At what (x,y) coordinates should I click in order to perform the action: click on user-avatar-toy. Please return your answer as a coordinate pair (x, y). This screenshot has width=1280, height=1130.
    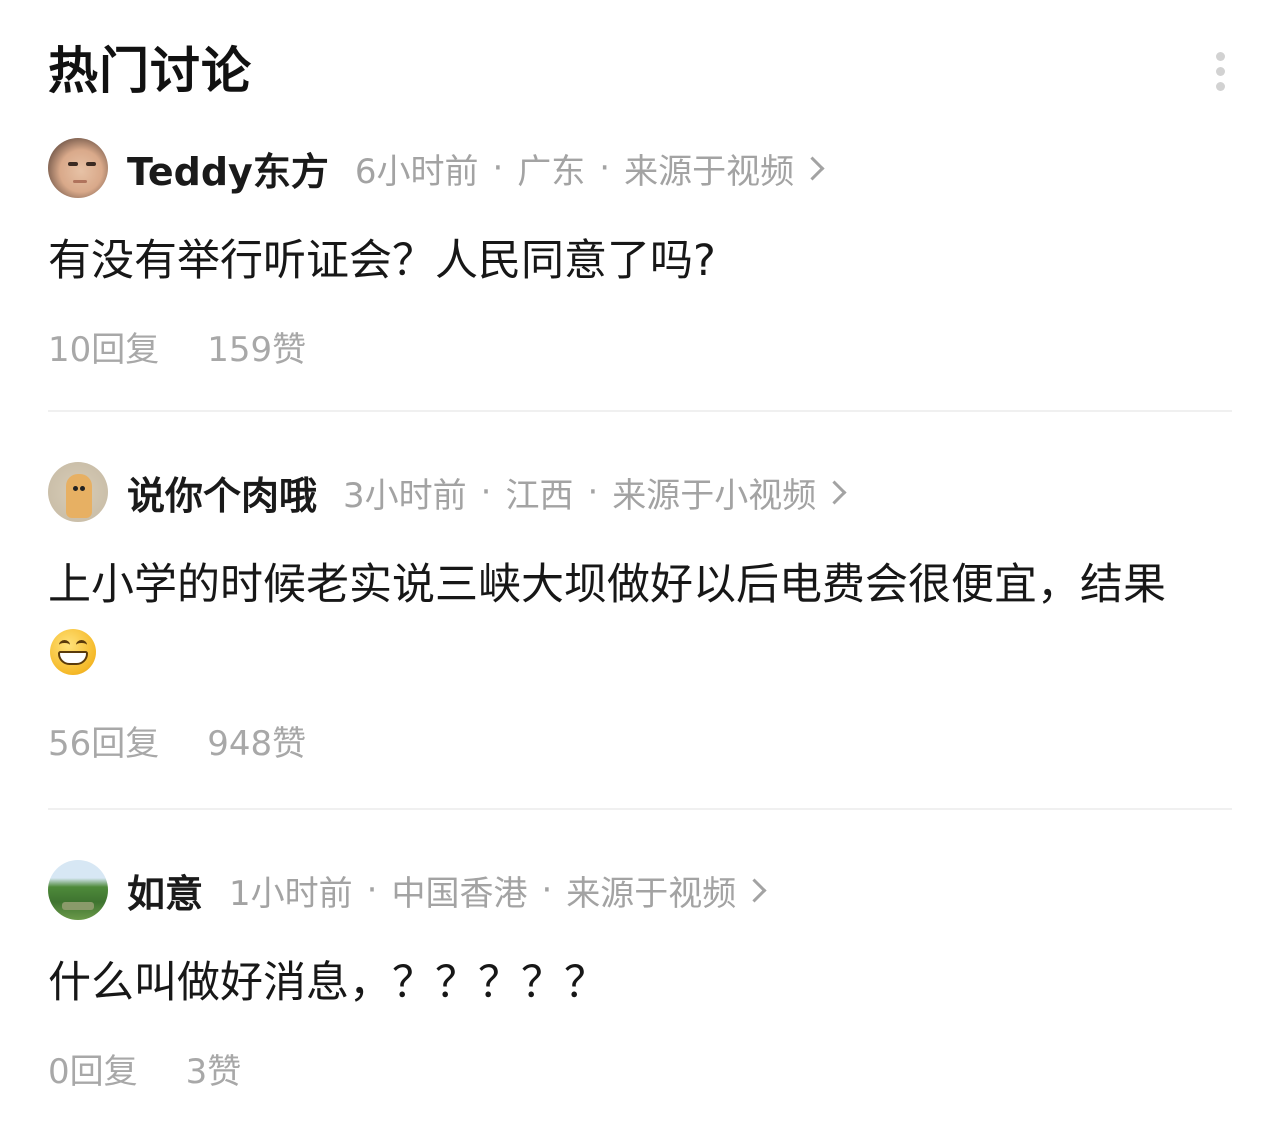
    Looking at the image, I should click on (78, 492).